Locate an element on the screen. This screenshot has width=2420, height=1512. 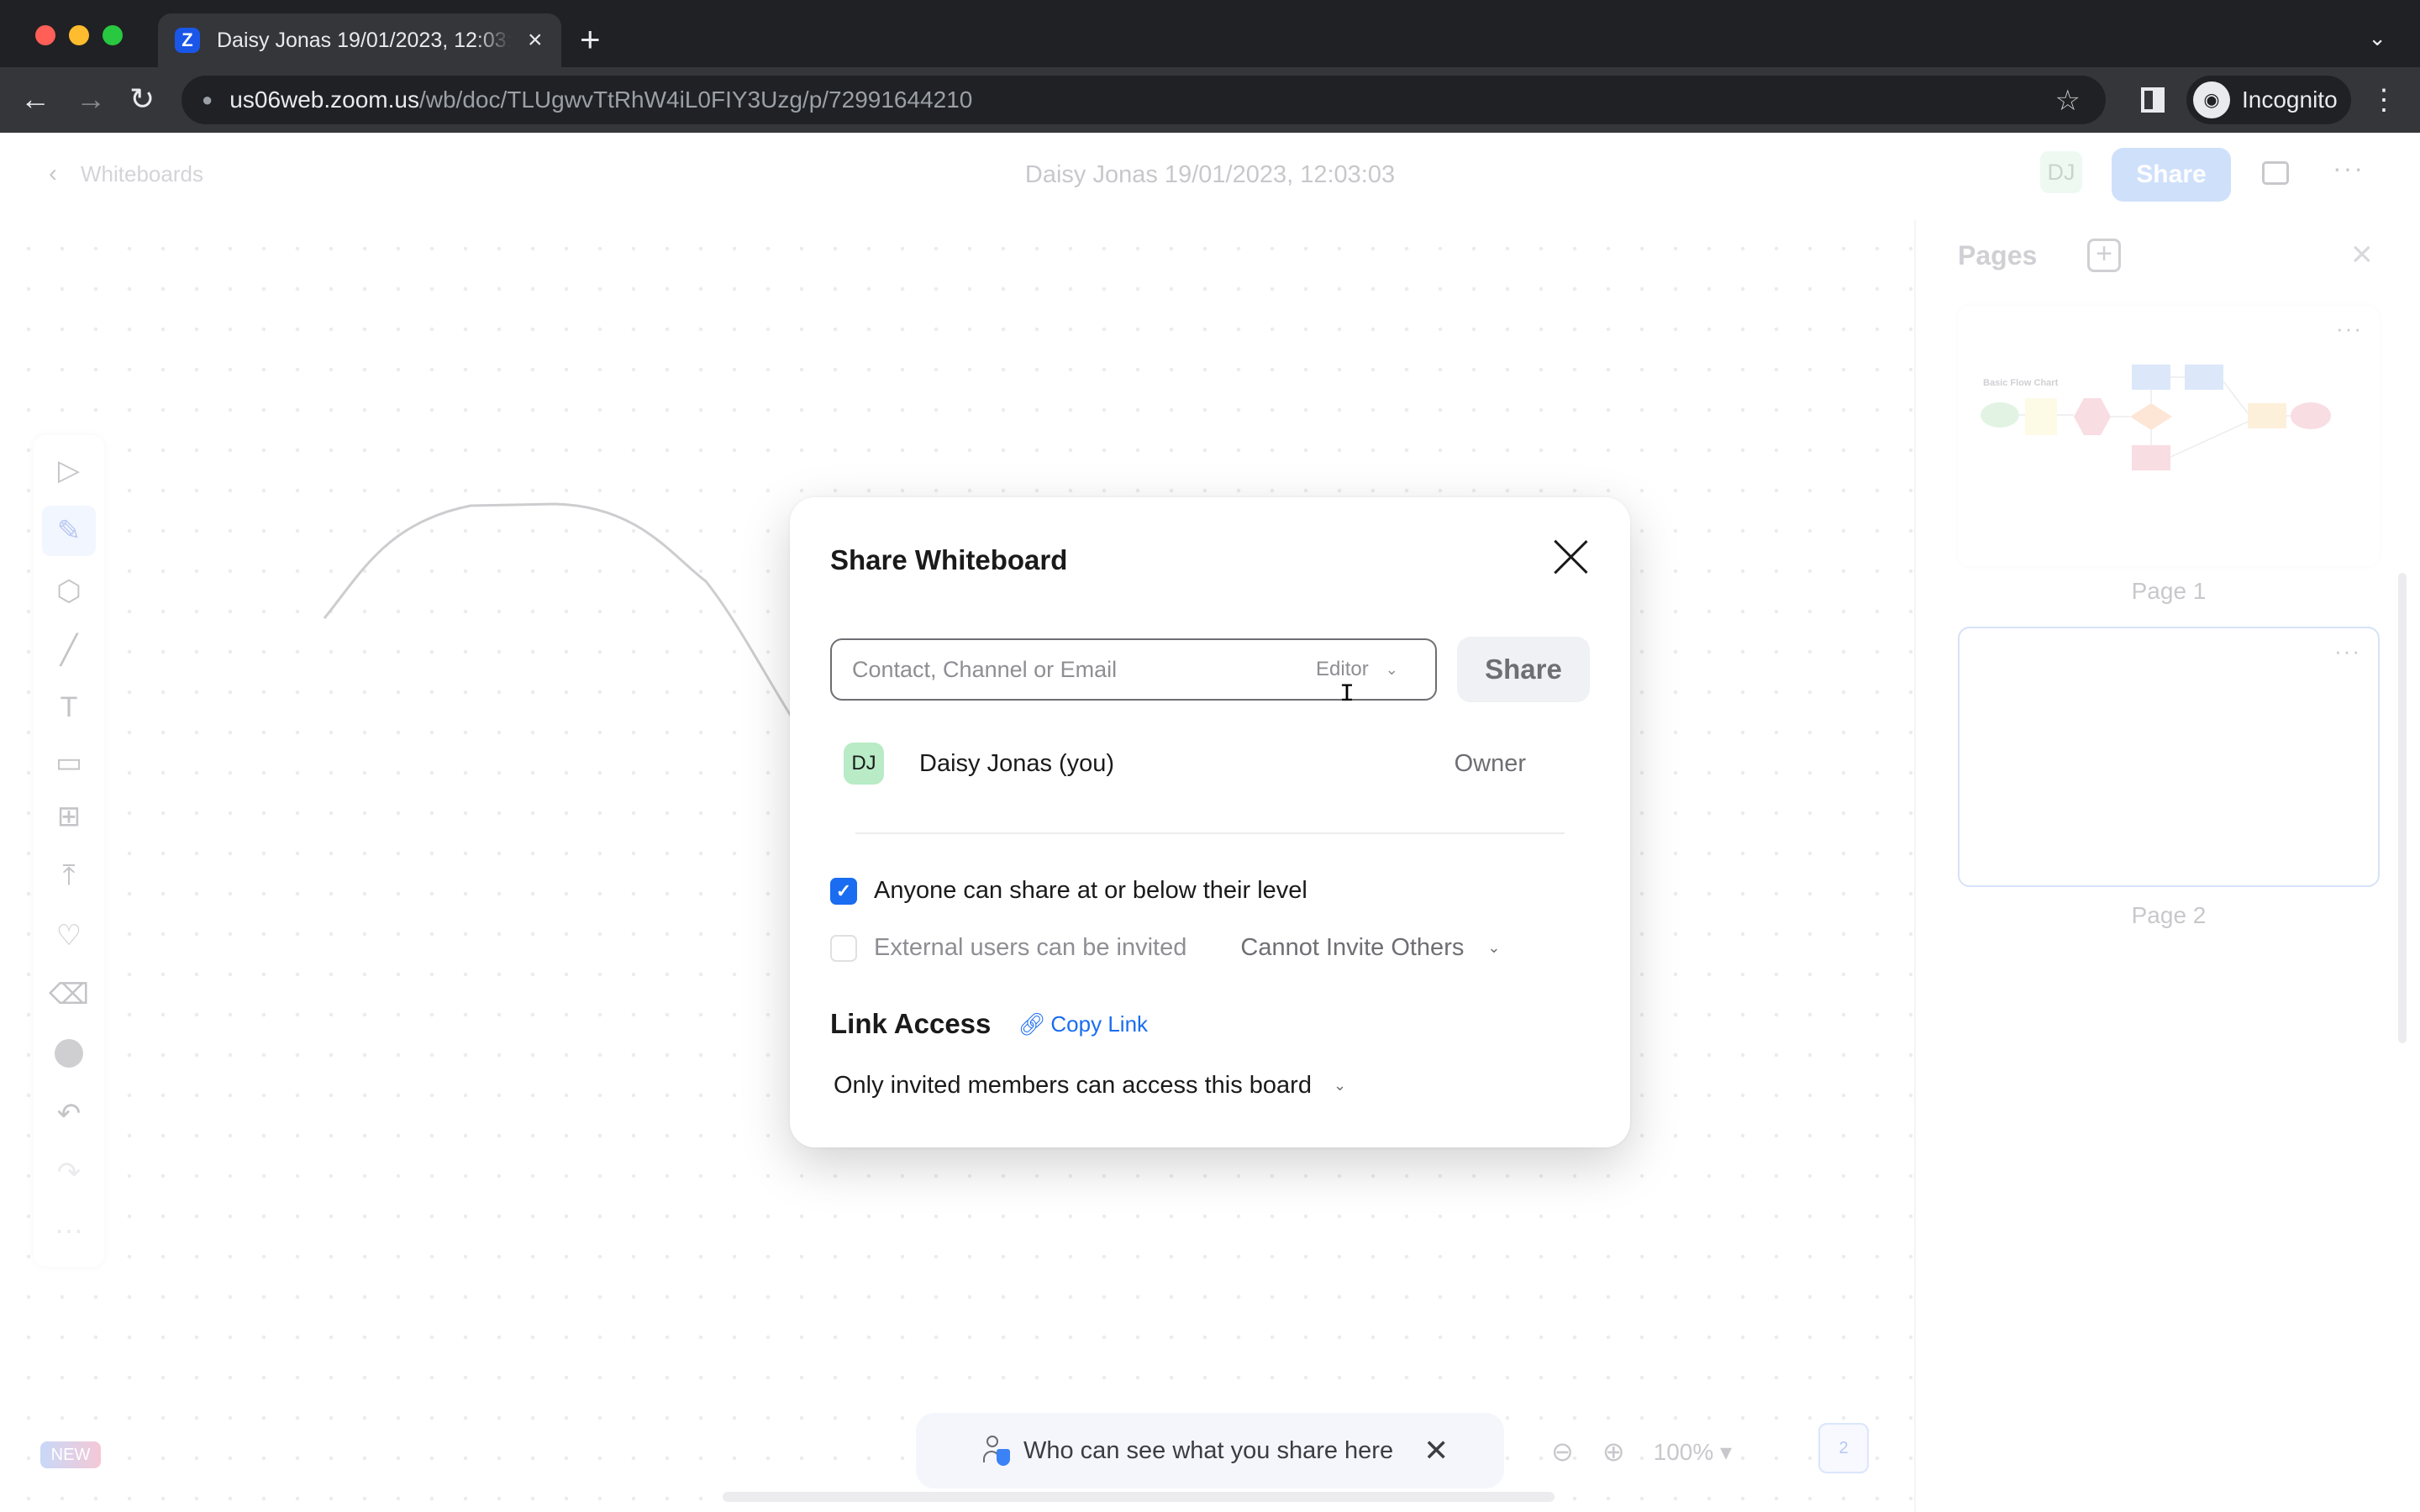
add-page-icon: + is located at coordinates (2104, 255).